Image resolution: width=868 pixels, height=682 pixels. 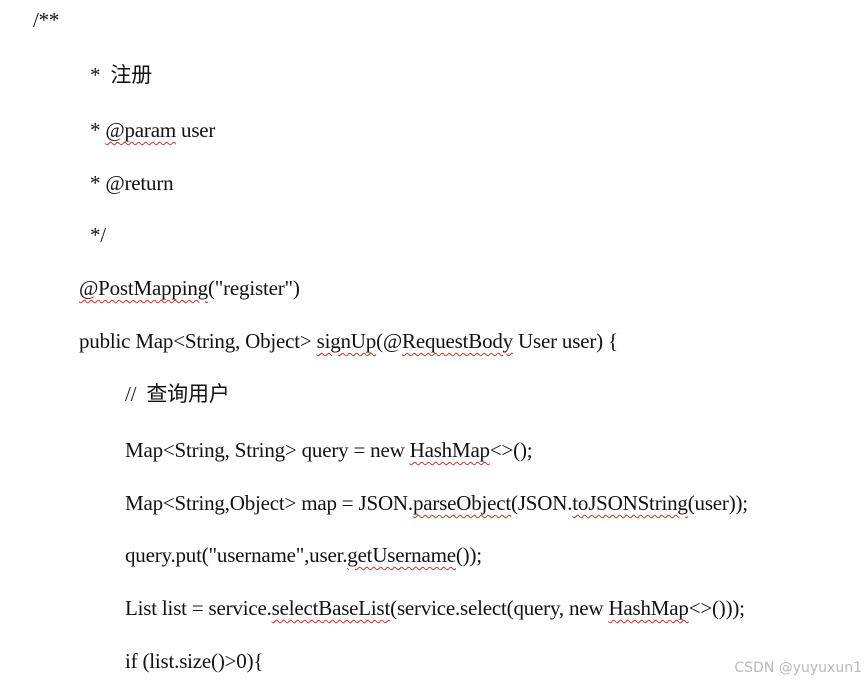 I want to click on code-text: <>()));, so click(x=716, y=608).